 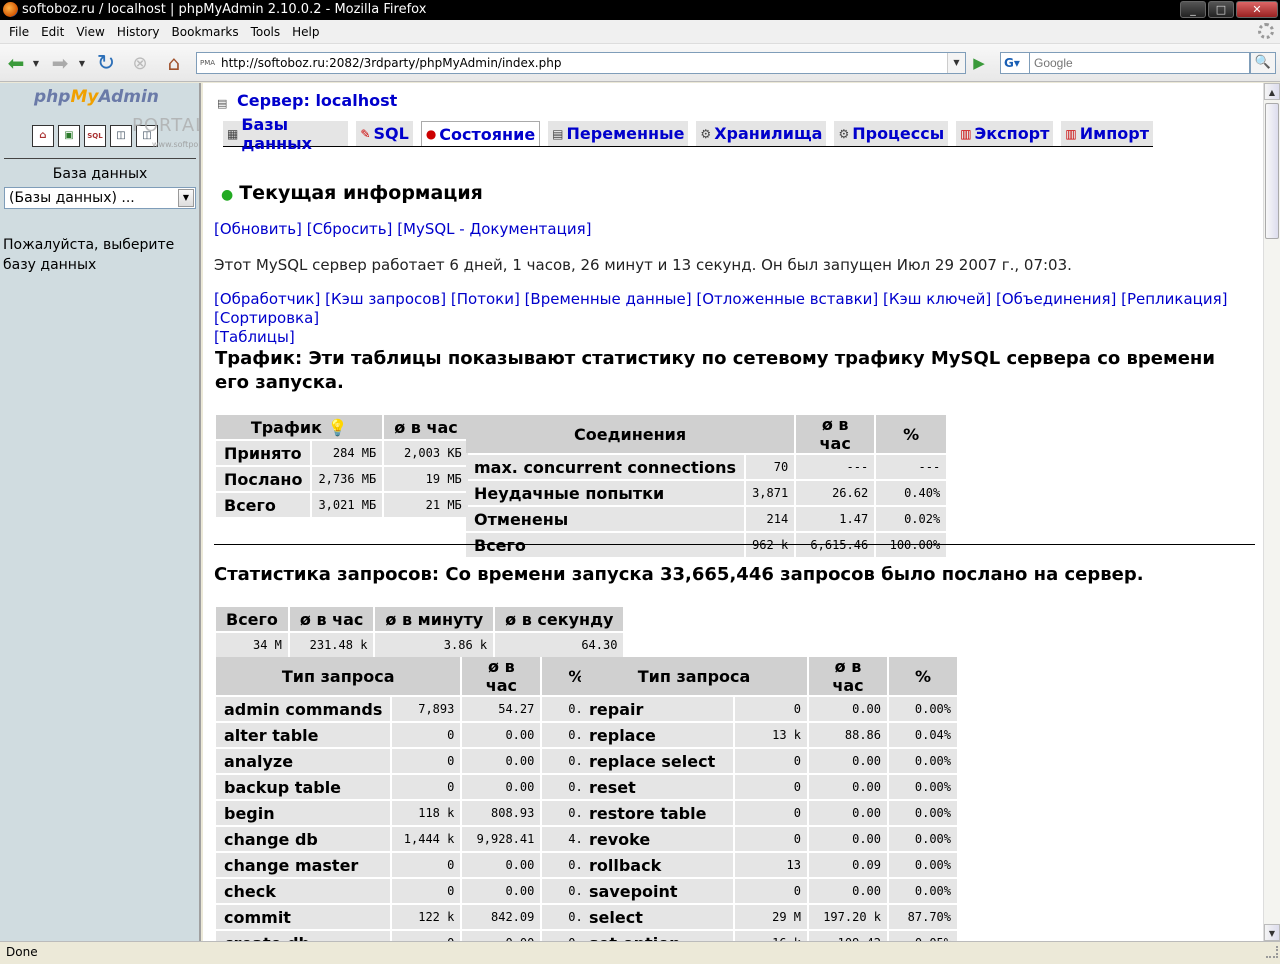 I want to click on query-type: check, so click(x=303, y=891).